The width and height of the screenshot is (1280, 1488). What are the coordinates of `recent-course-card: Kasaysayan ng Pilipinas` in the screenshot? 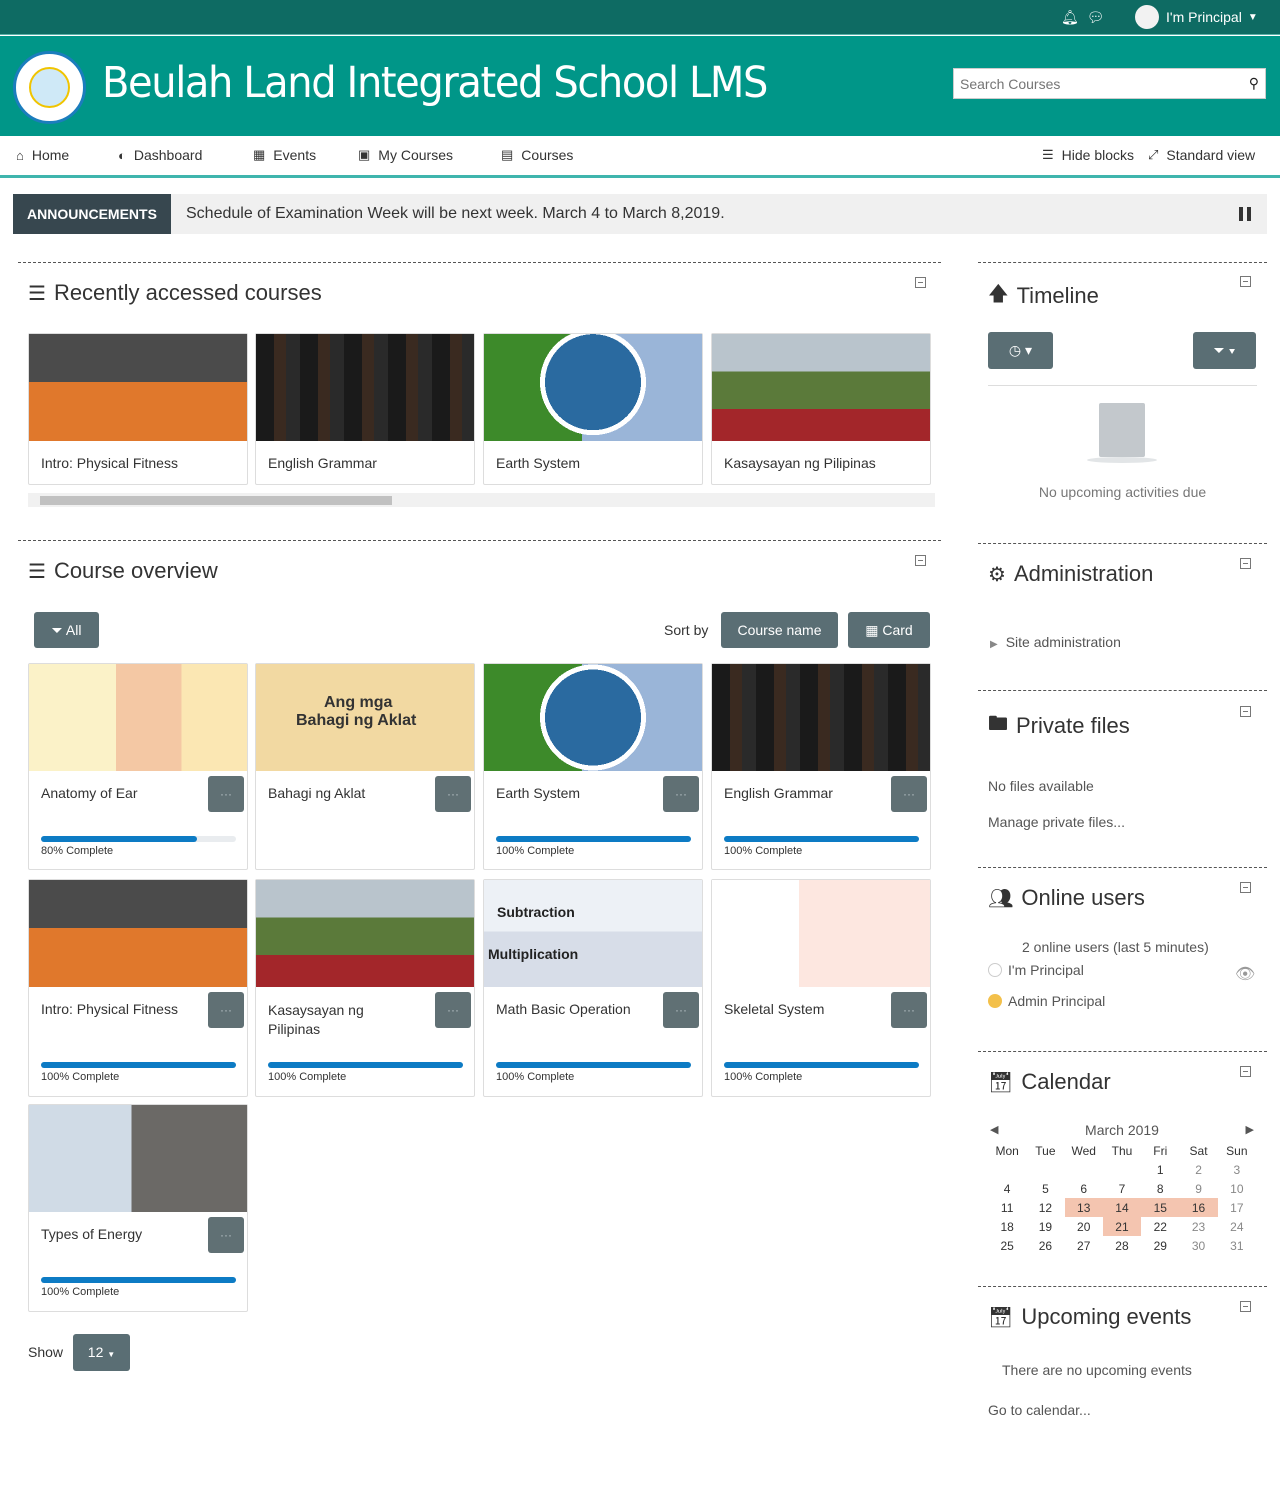 It's located at (821, 409).